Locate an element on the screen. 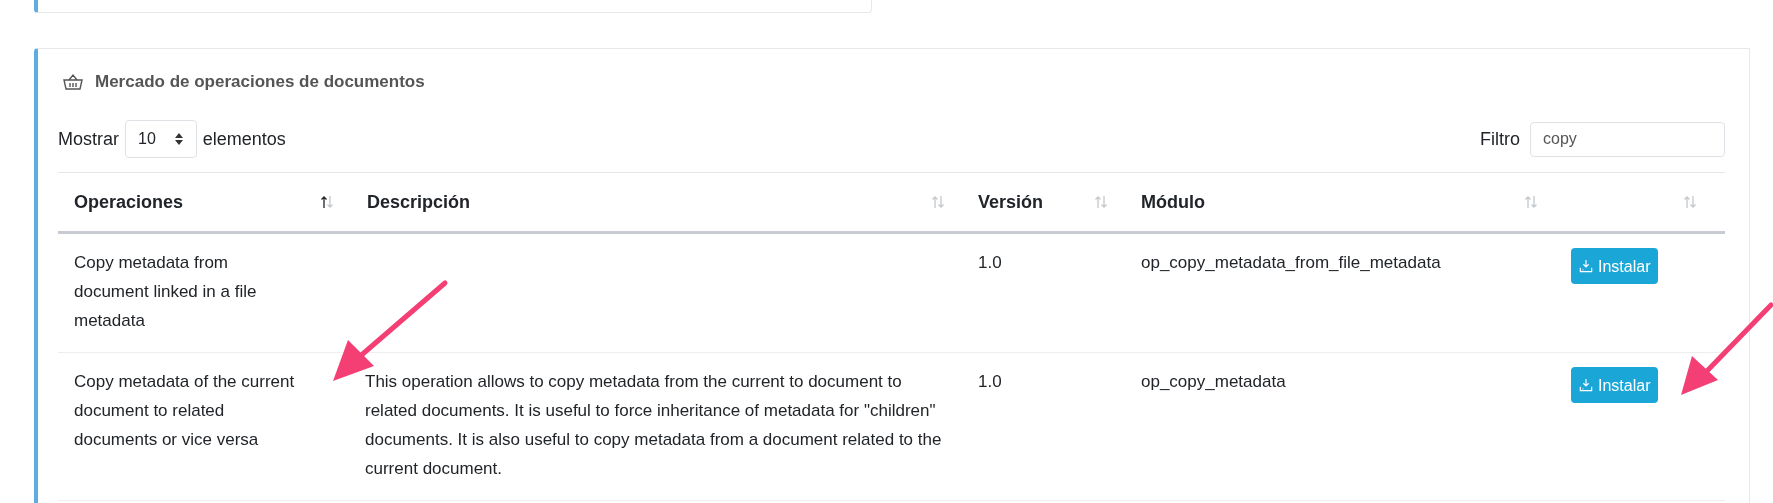  column-header: Versión is located at coordinates (1011, 202).